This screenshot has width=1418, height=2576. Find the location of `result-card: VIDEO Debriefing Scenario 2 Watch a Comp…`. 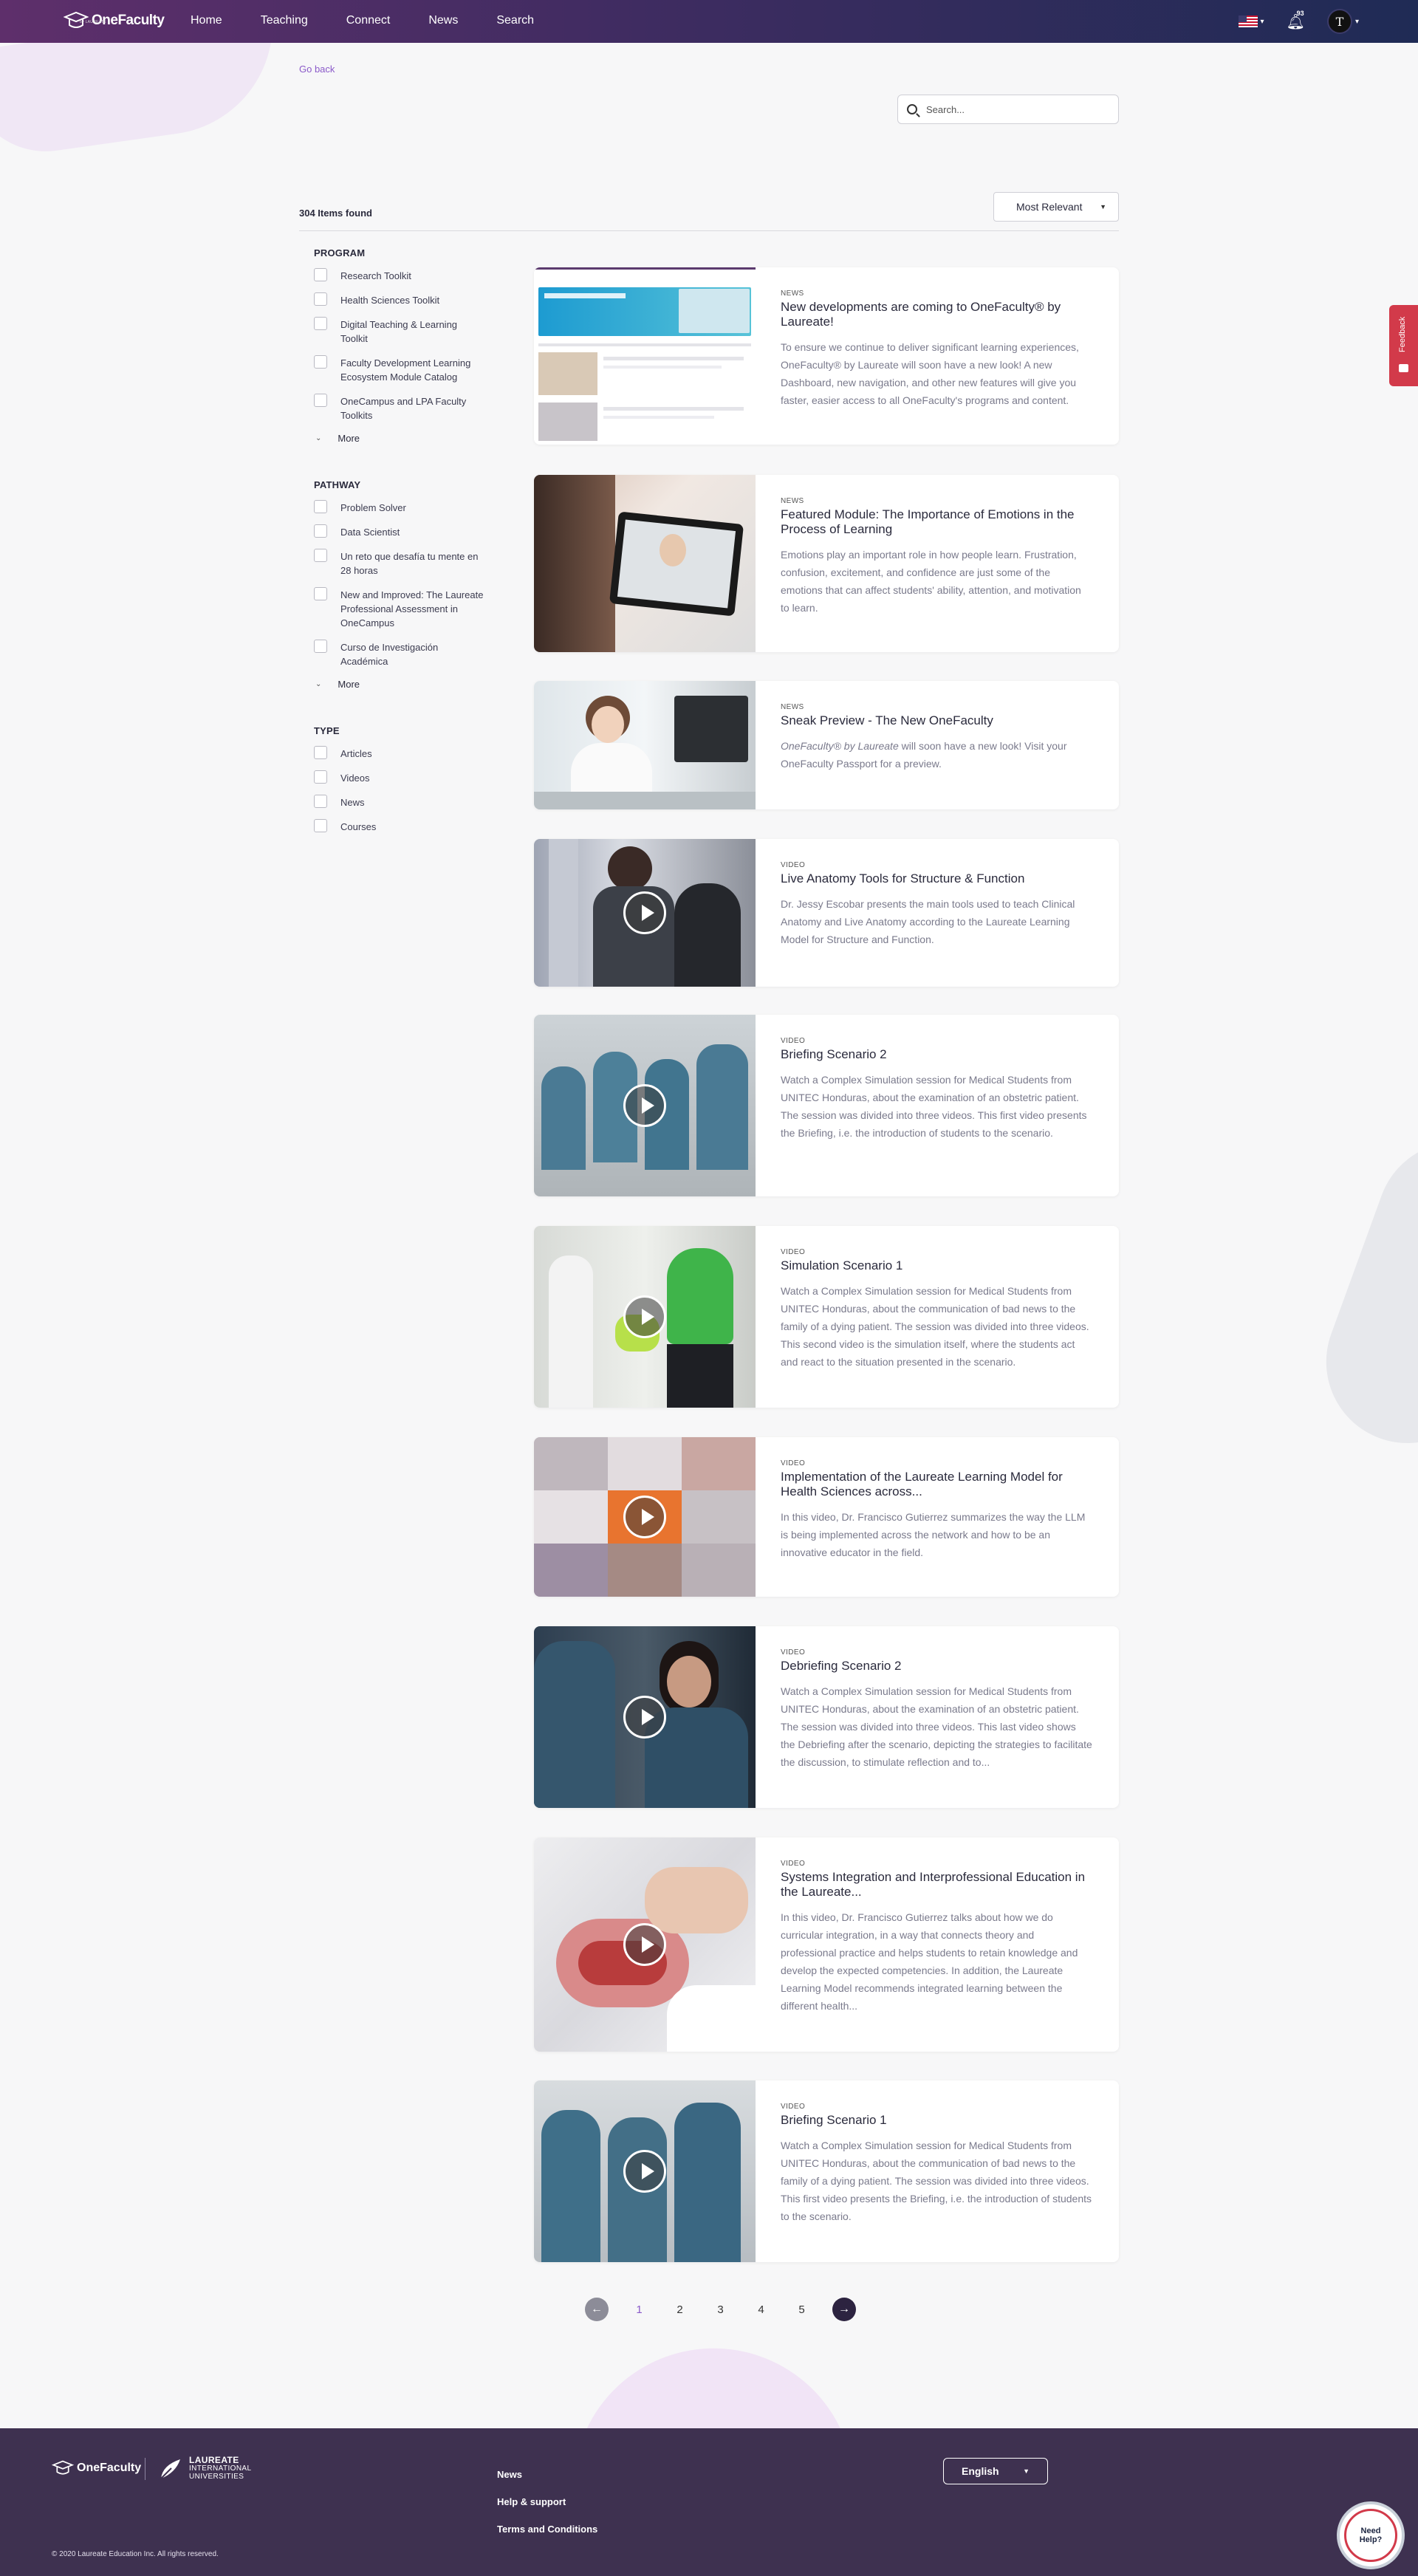

result-card: VIDEO Debriefing Scenario 2 Watch a Comp… is located at coordinates (826, 1717).